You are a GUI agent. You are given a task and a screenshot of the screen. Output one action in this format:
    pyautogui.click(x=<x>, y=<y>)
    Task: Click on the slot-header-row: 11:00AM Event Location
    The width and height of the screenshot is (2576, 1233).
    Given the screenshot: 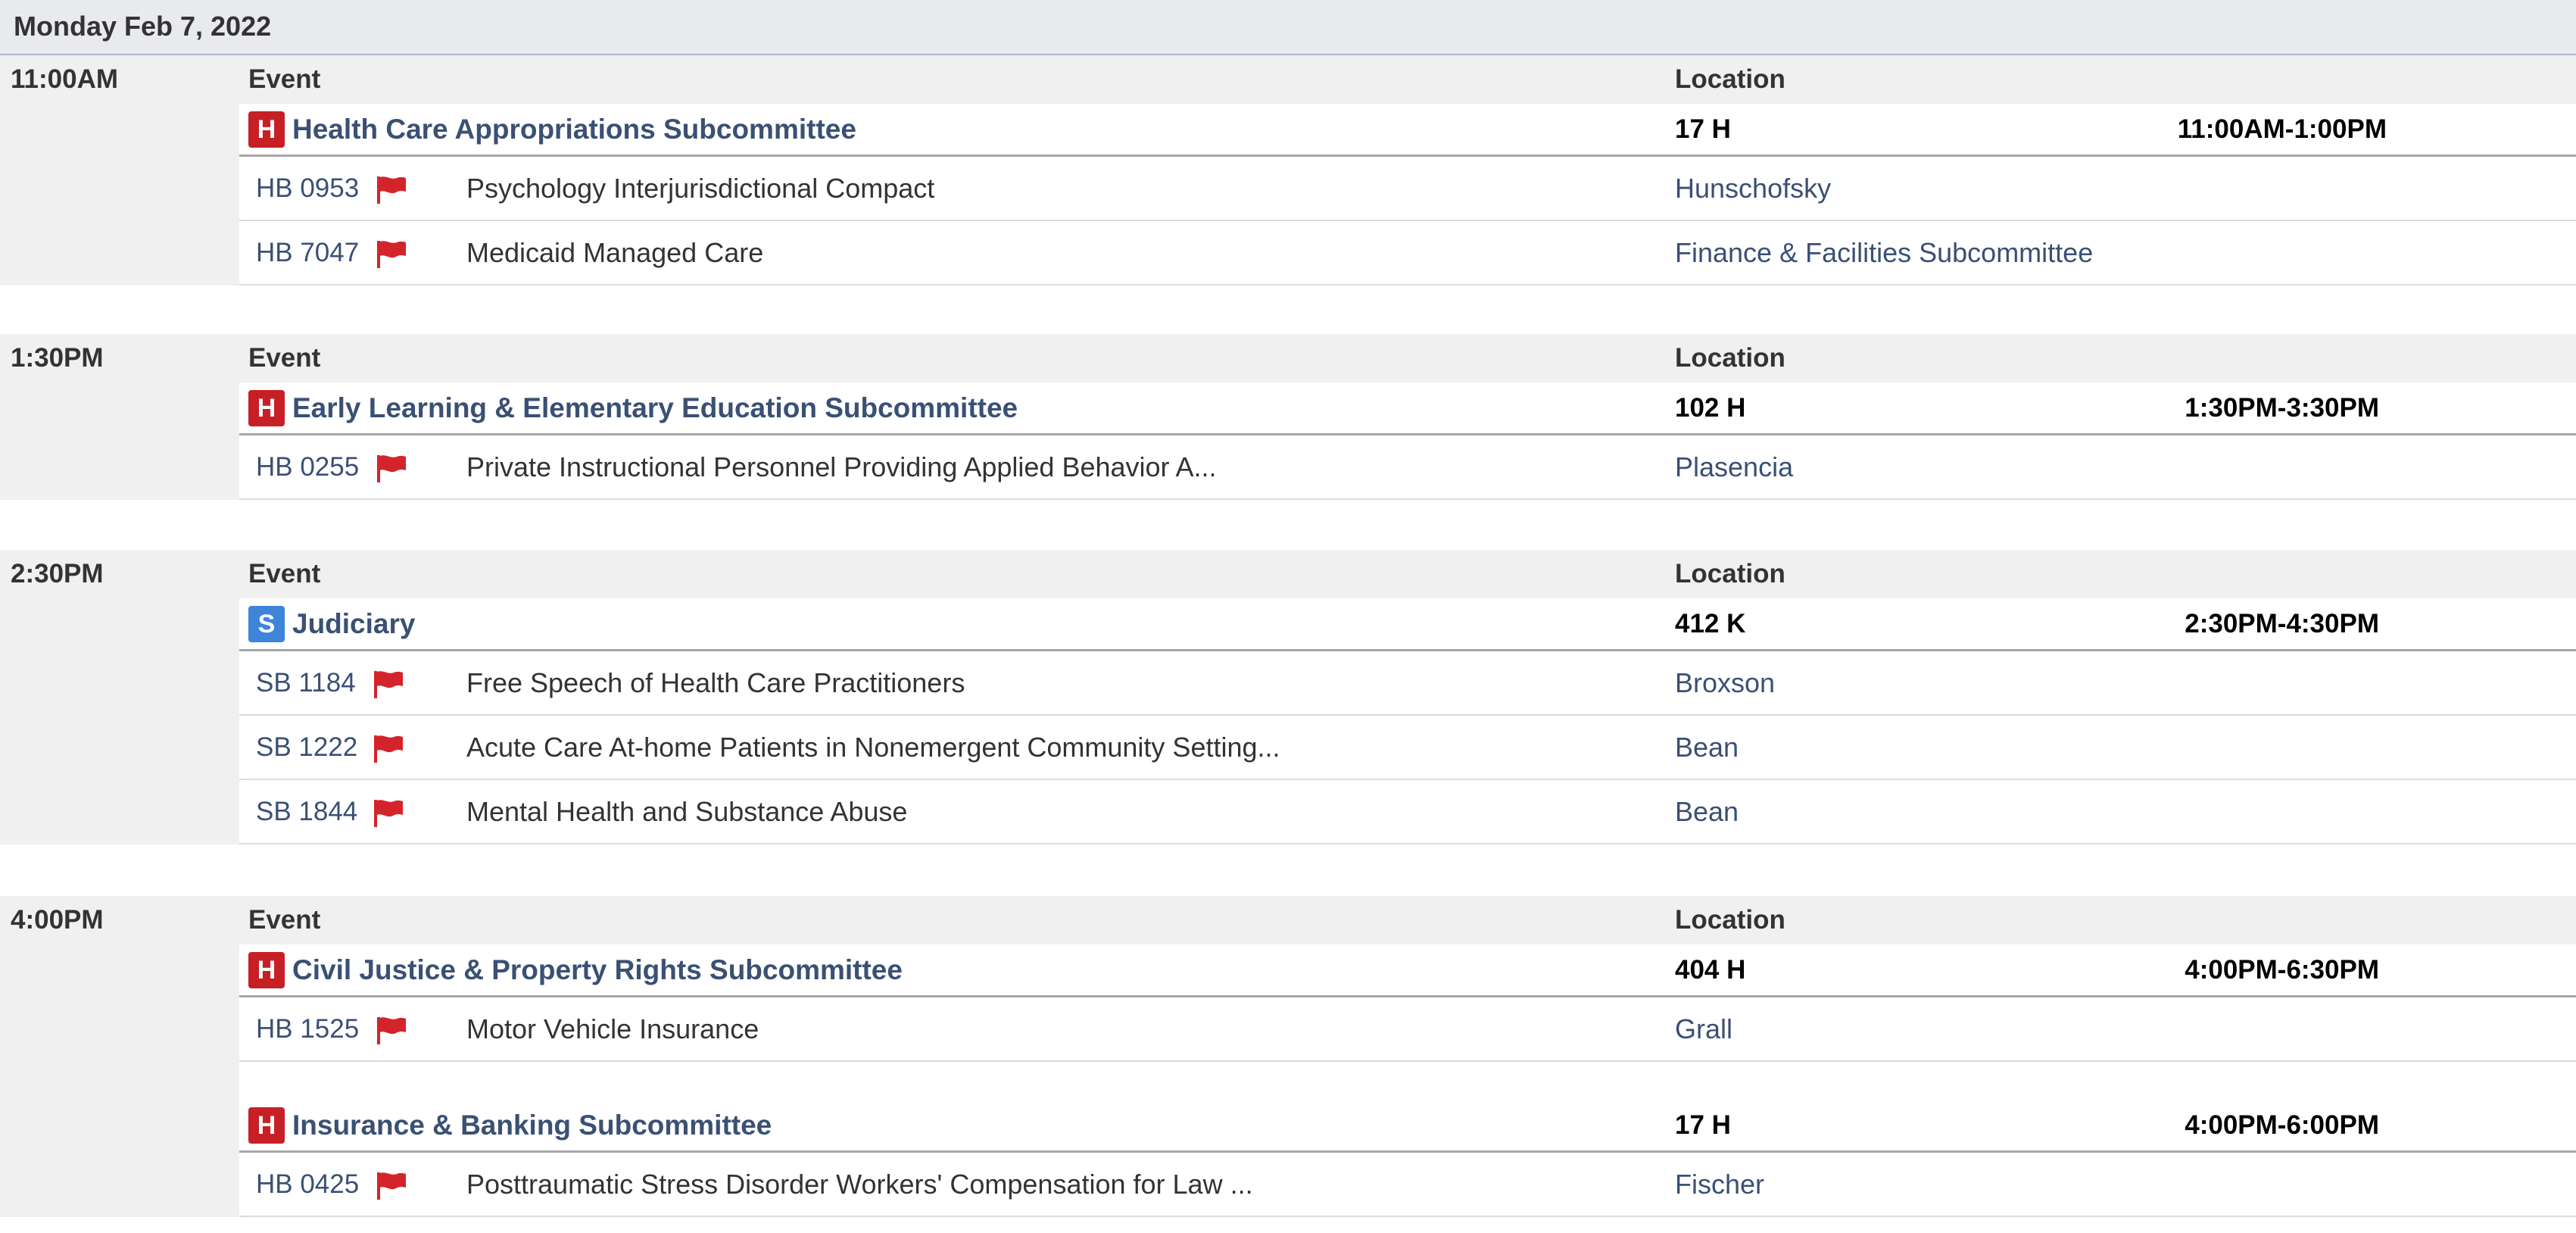 What is the action you would take?
    pyautogui.click(x=1288, y=79)
    